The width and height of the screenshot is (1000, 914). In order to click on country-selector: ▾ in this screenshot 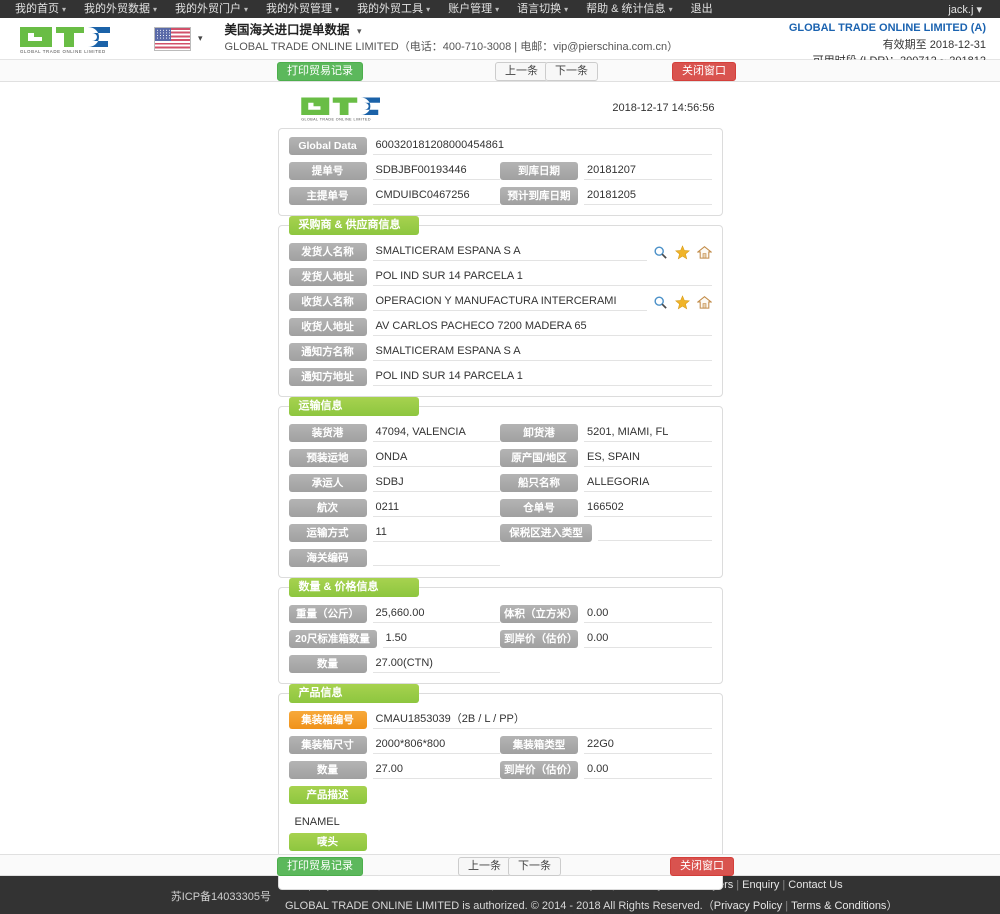, I will do `click(178, 38)`.